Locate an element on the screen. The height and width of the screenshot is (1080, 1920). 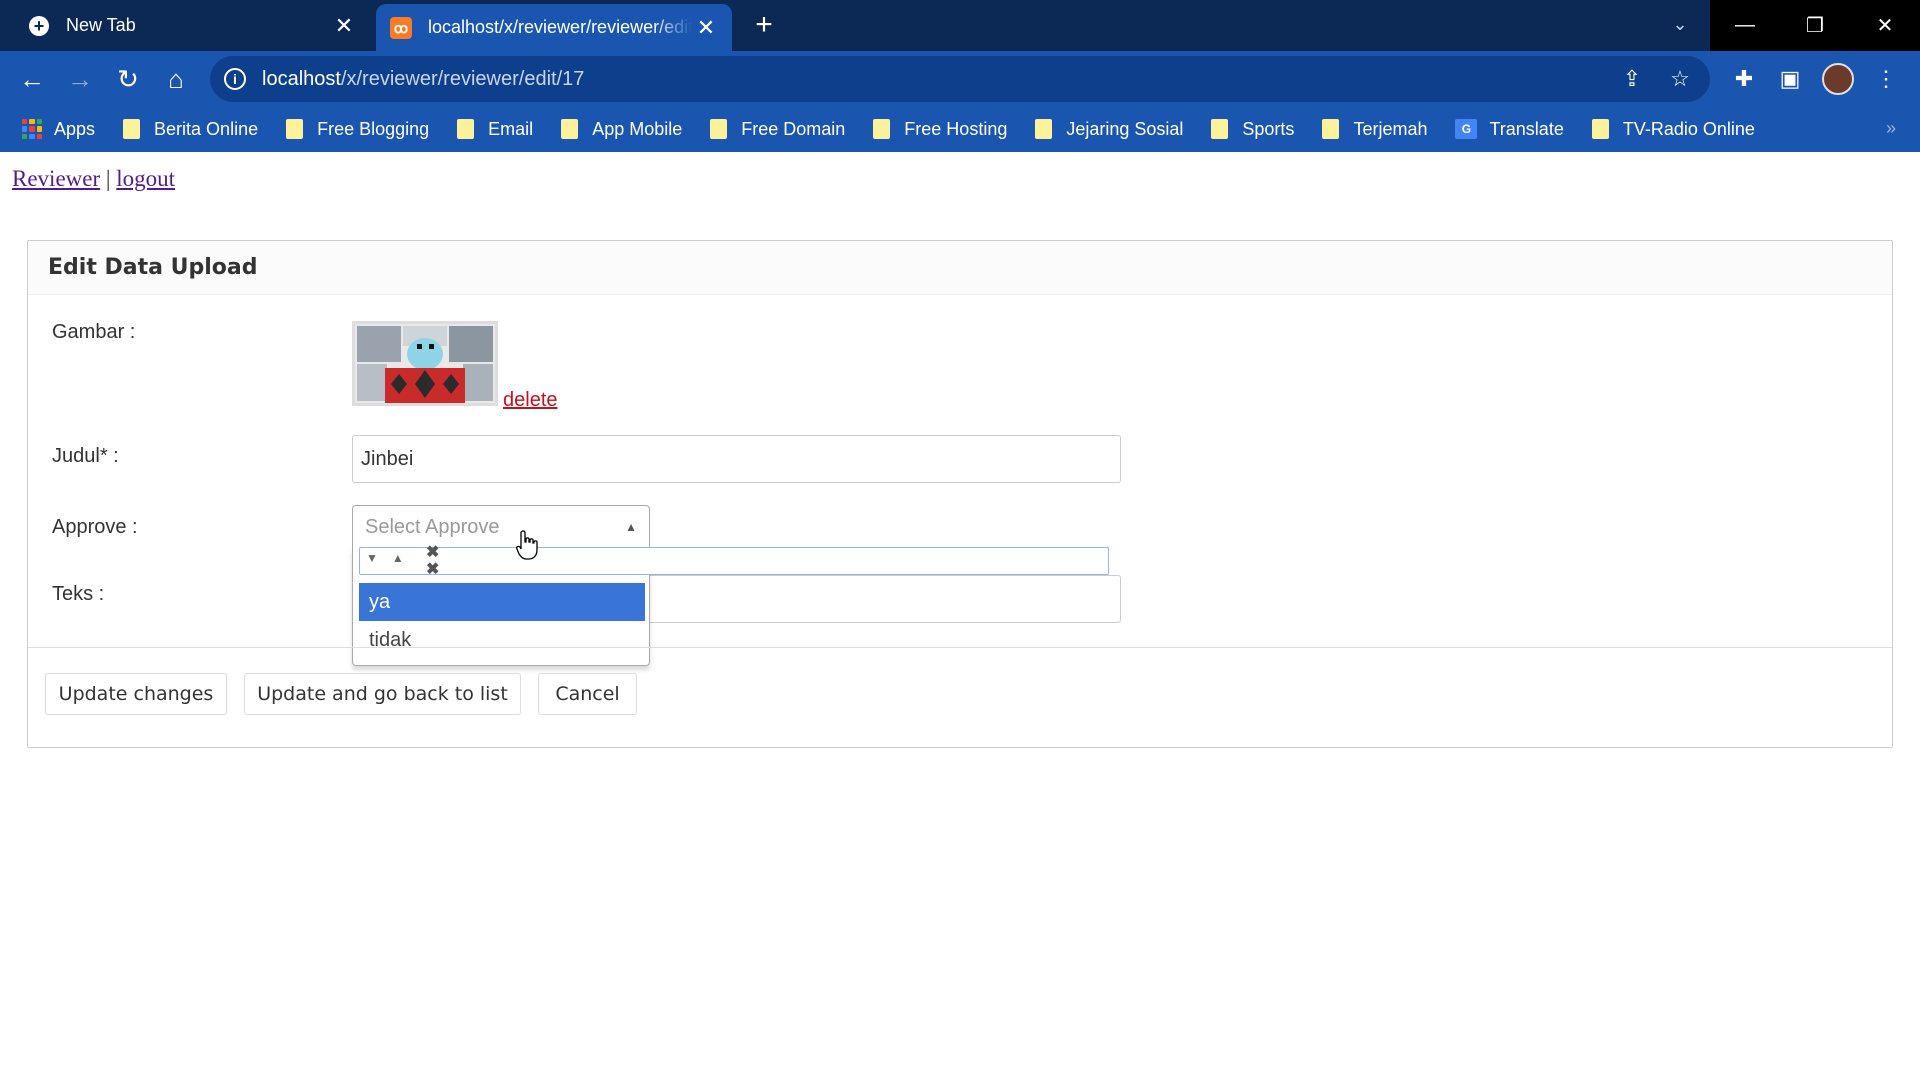
delete-image-link: delete is located at coordinates (530, 400).